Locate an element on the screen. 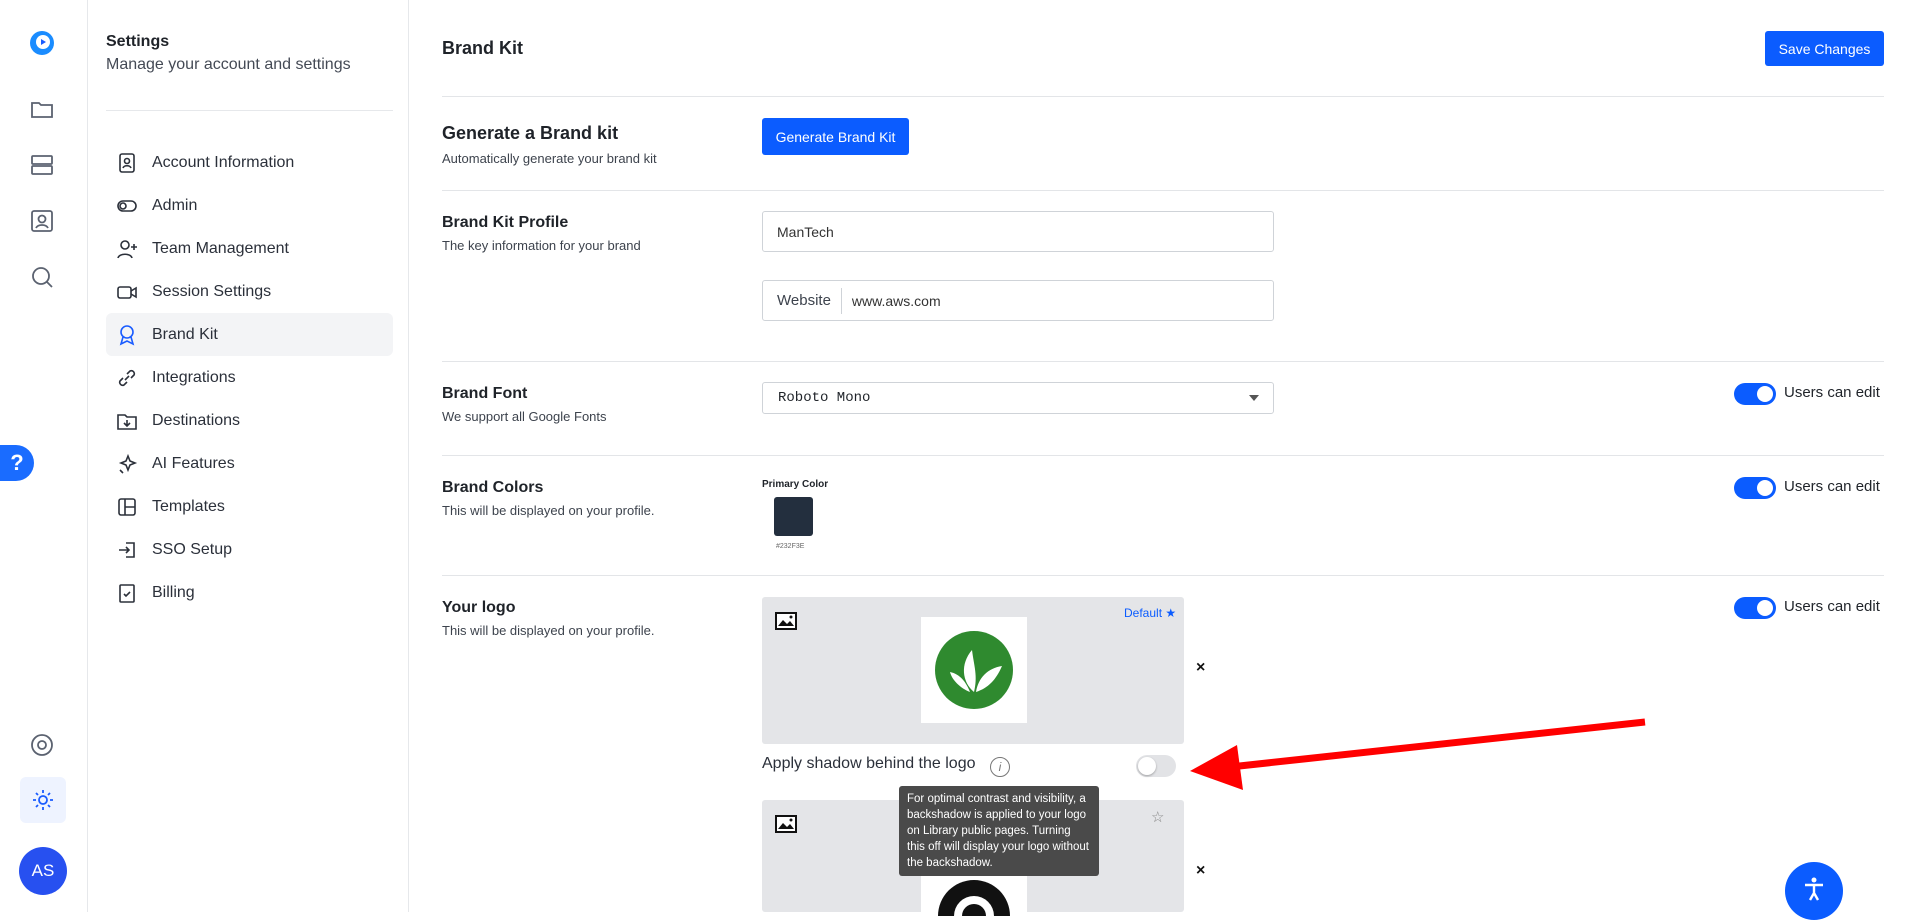  accessibility-button is located at coordinates (1814, 891).